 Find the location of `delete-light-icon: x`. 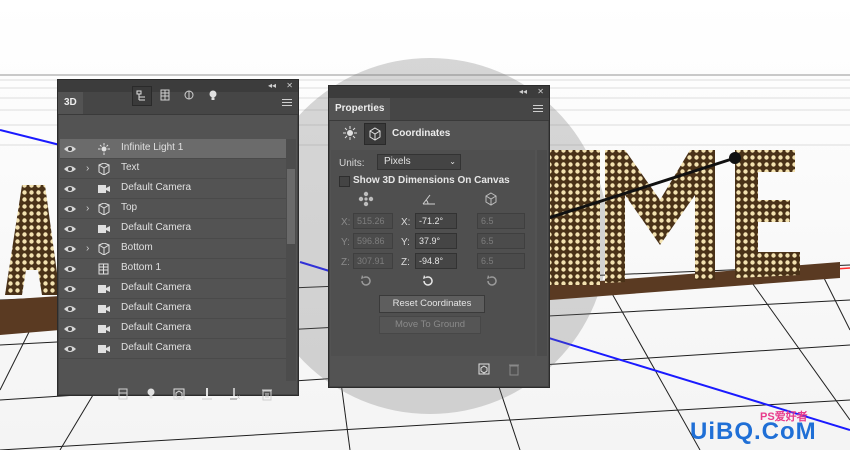

delete-light-icon: x is located at coordinates (235, 394).